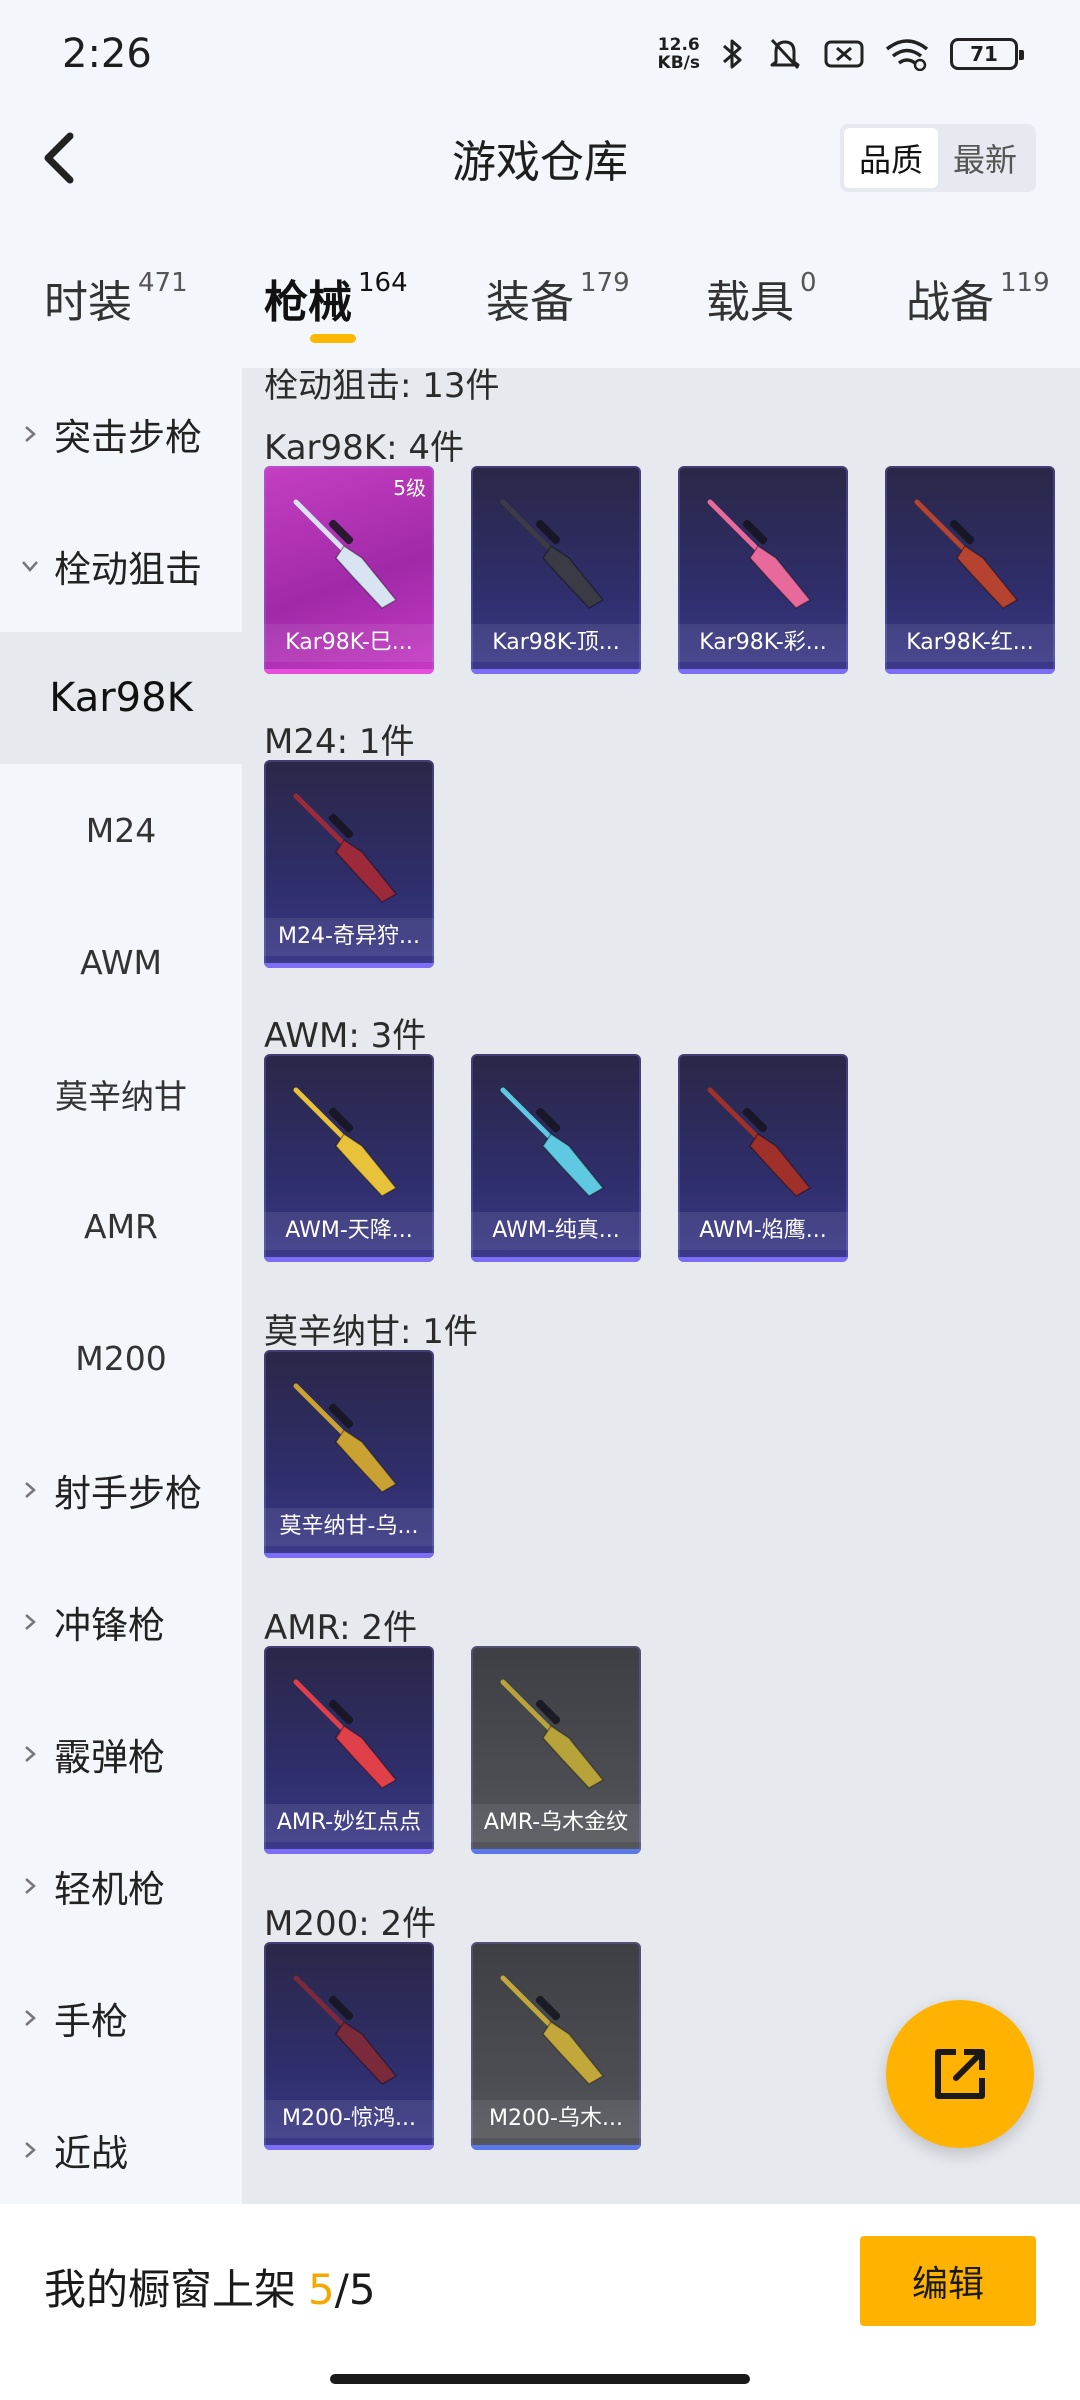 This screenshot has height=2400, width=1080. Describe the element at coordinates (558, 298) in the screenshot. I see `tab-equipment: 装备 179` at that location.